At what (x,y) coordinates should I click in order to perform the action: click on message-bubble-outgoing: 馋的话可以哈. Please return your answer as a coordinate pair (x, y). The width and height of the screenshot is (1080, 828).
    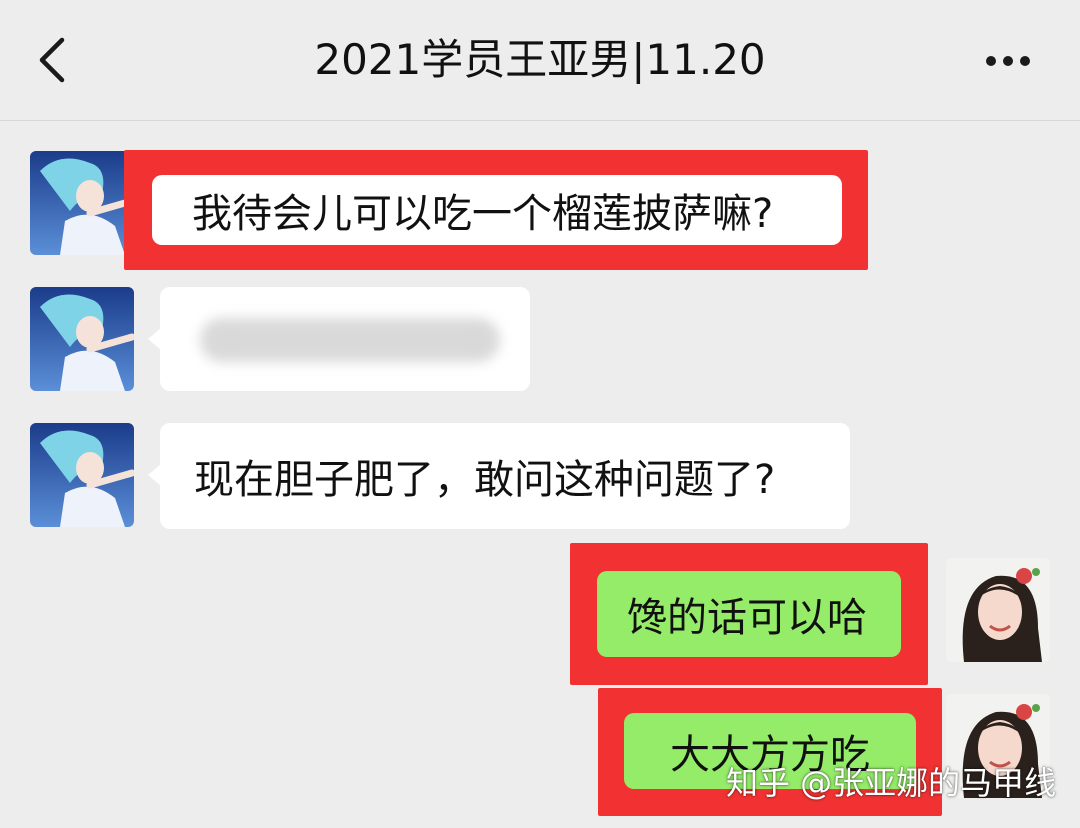
    Looking at the image, I should click on (749, 614).